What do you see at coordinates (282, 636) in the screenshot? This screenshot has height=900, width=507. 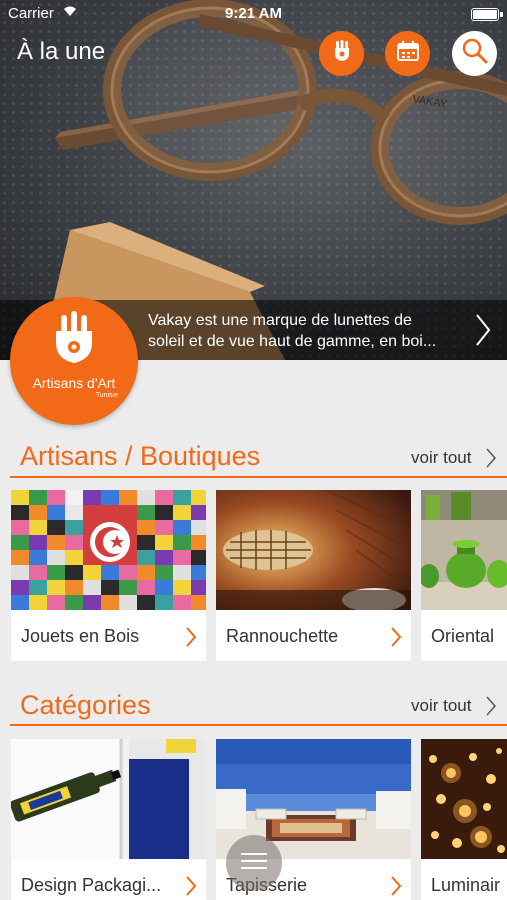 I see `card-label: Rannouchette` at bounding box center [282, 636].